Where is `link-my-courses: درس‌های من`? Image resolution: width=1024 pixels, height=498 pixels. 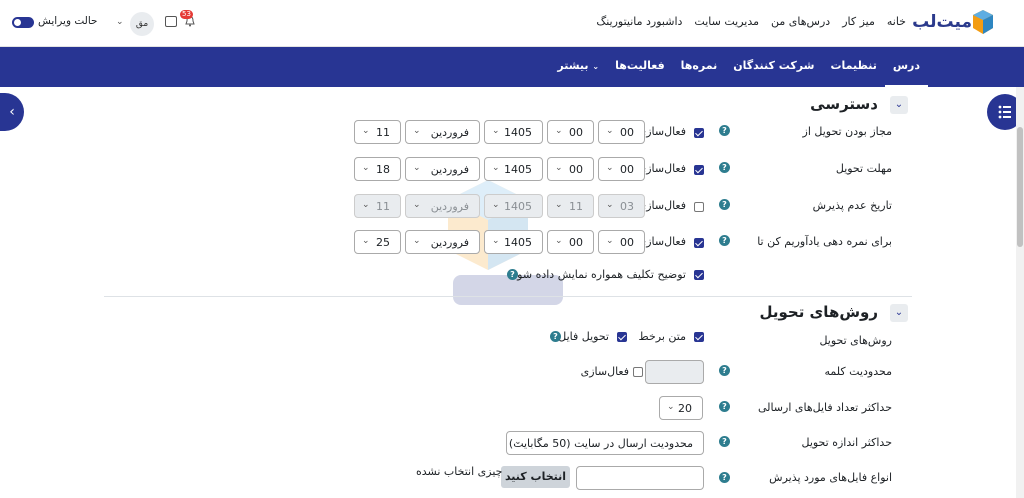 link-my-courses: درس‌های من is located at coordinates (800, 21).